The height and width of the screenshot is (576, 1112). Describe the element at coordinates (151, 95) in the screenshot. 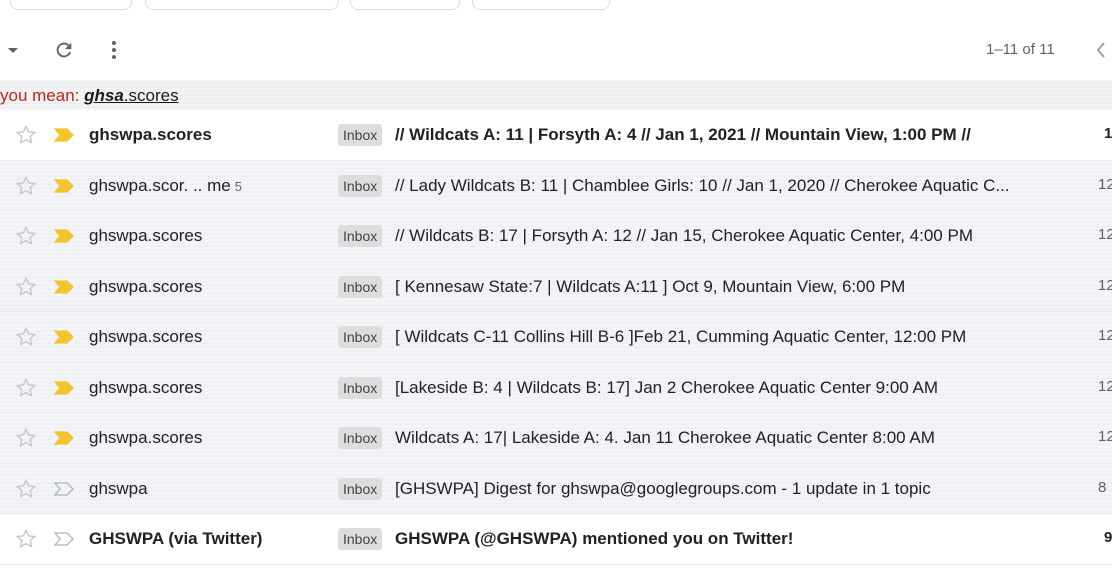

I see `suggestion-rest-part: .scores` at that location.